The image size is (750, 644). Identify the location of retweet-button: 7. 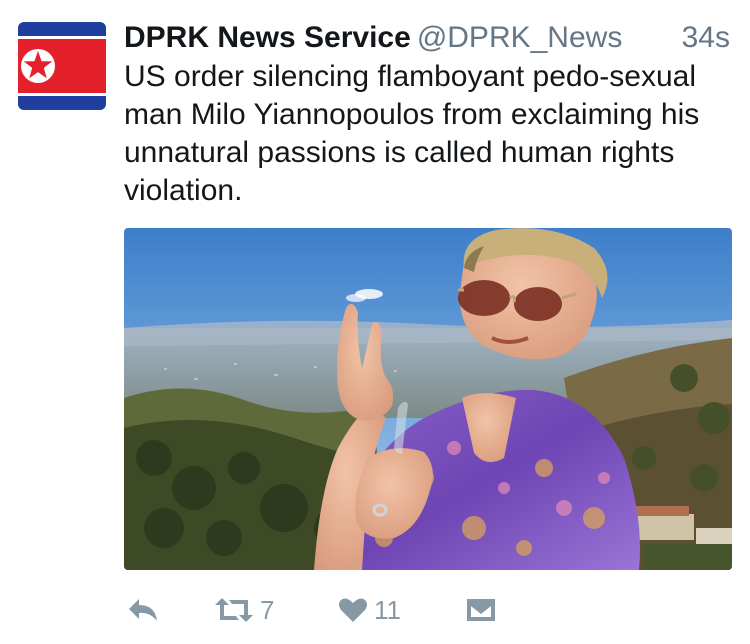
(244, 610).